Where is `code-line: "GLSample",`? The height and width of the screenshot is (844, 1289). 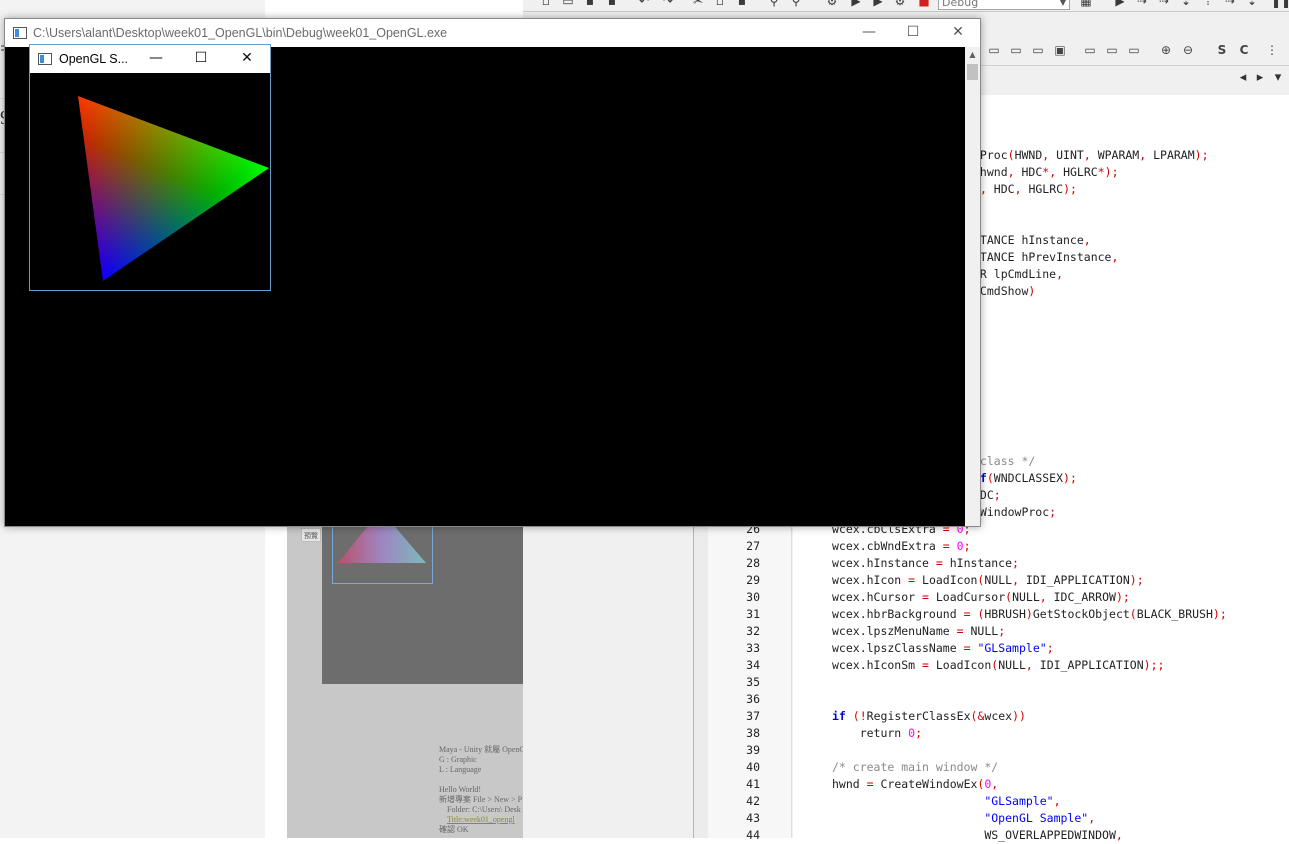
code-line: "GLSample", is located at coordinates (1022, 801).